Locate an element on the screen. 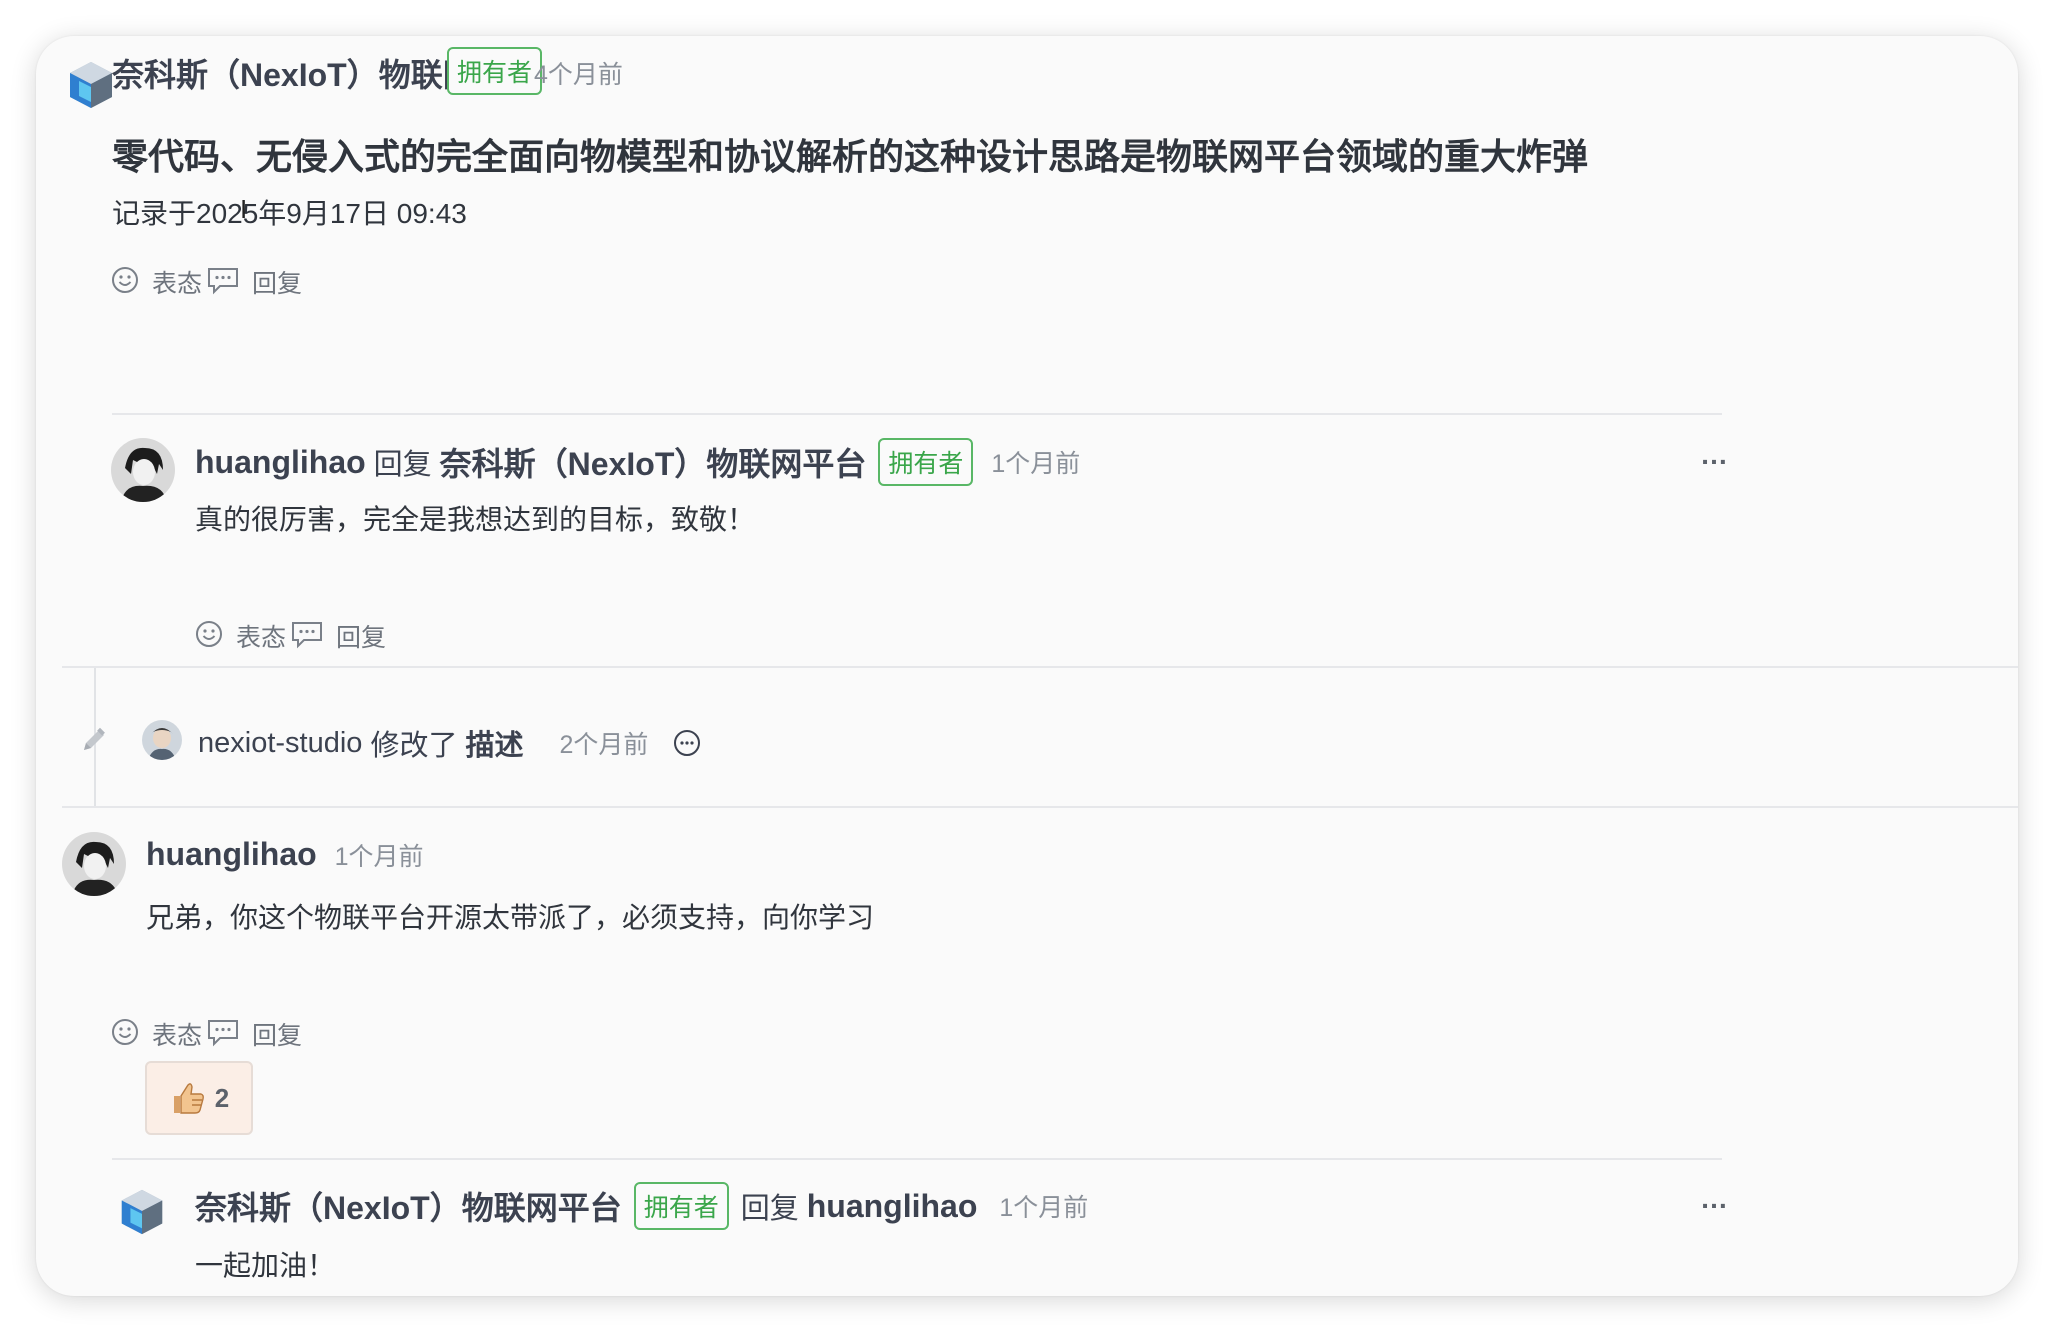 Image resolution: width=2054 pixels, height=1332 pixels. reply2-author-name: 奈科斯（NexIoT）物联网平台 is located at coordinates (408, 1206).